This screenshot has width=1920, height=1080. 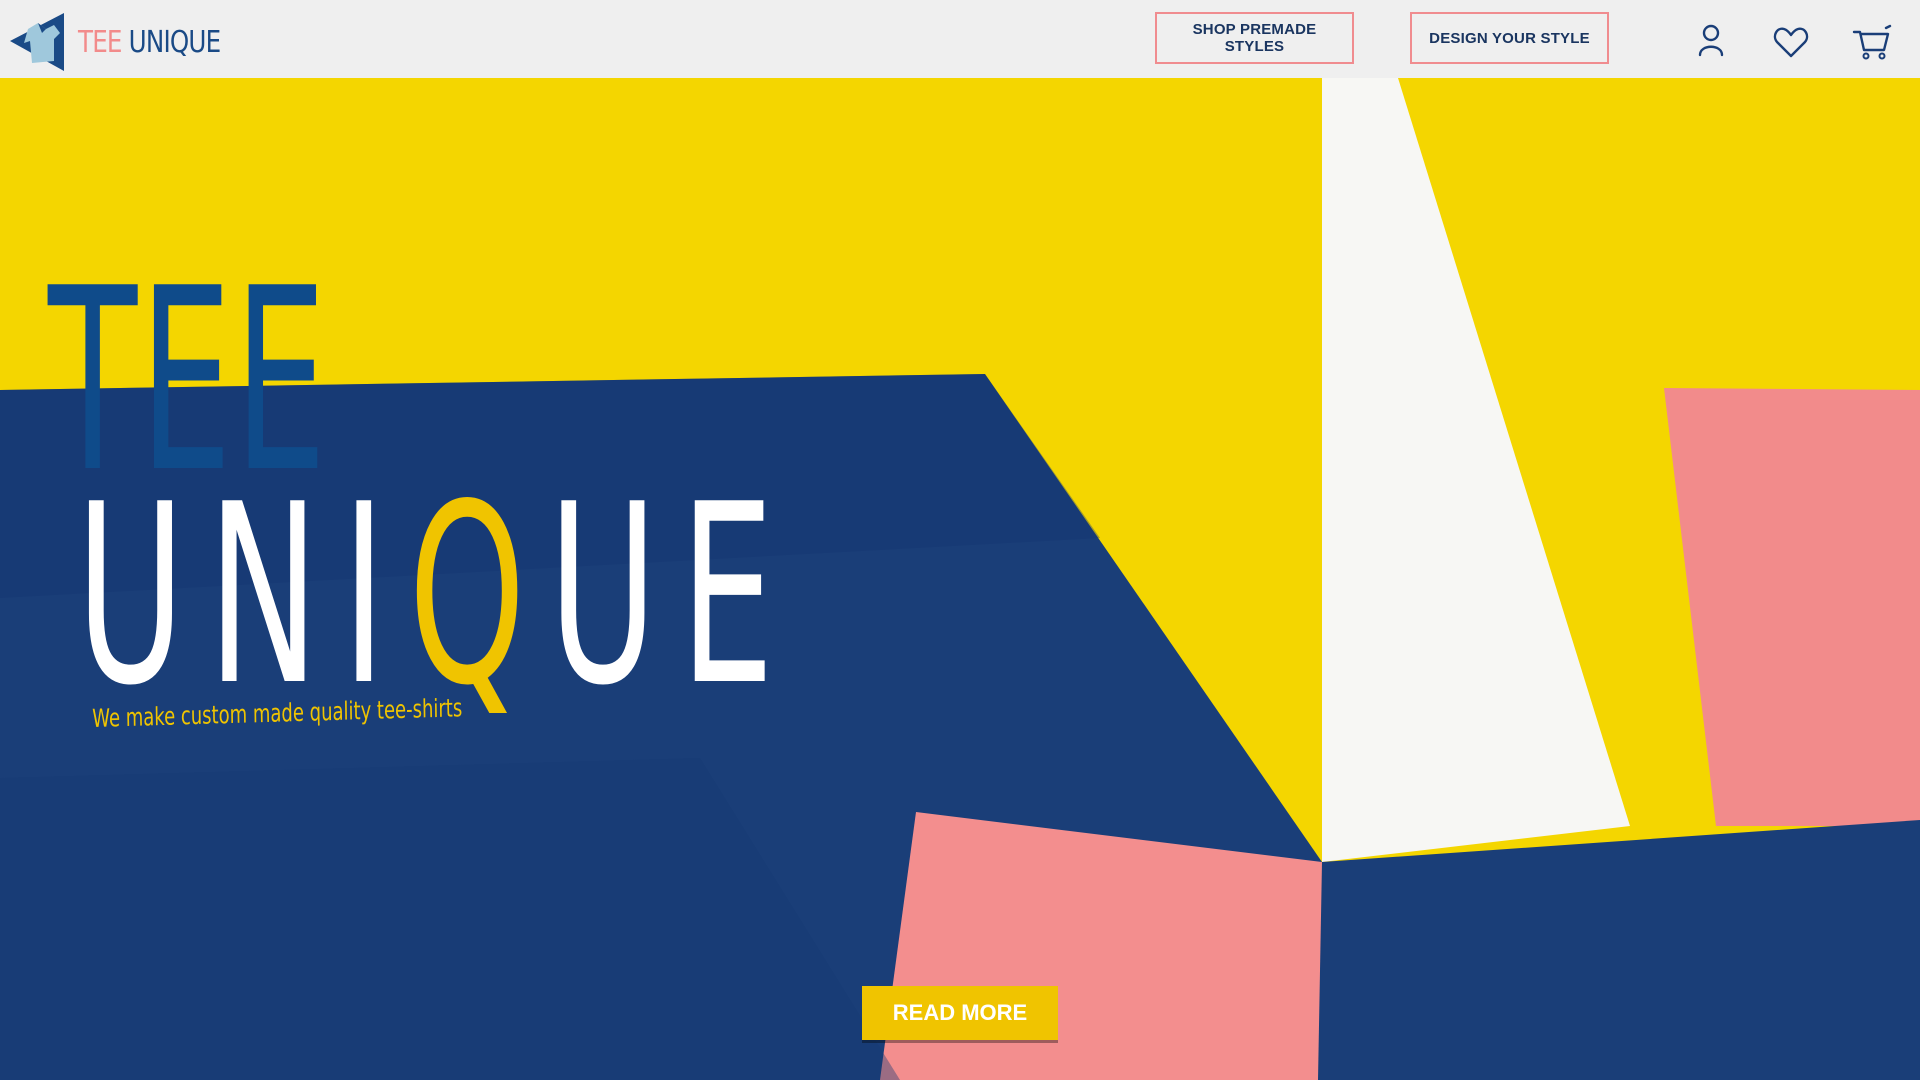 I want to click on logo-text: TEE UNIQUE, so click(x=149, y=42).